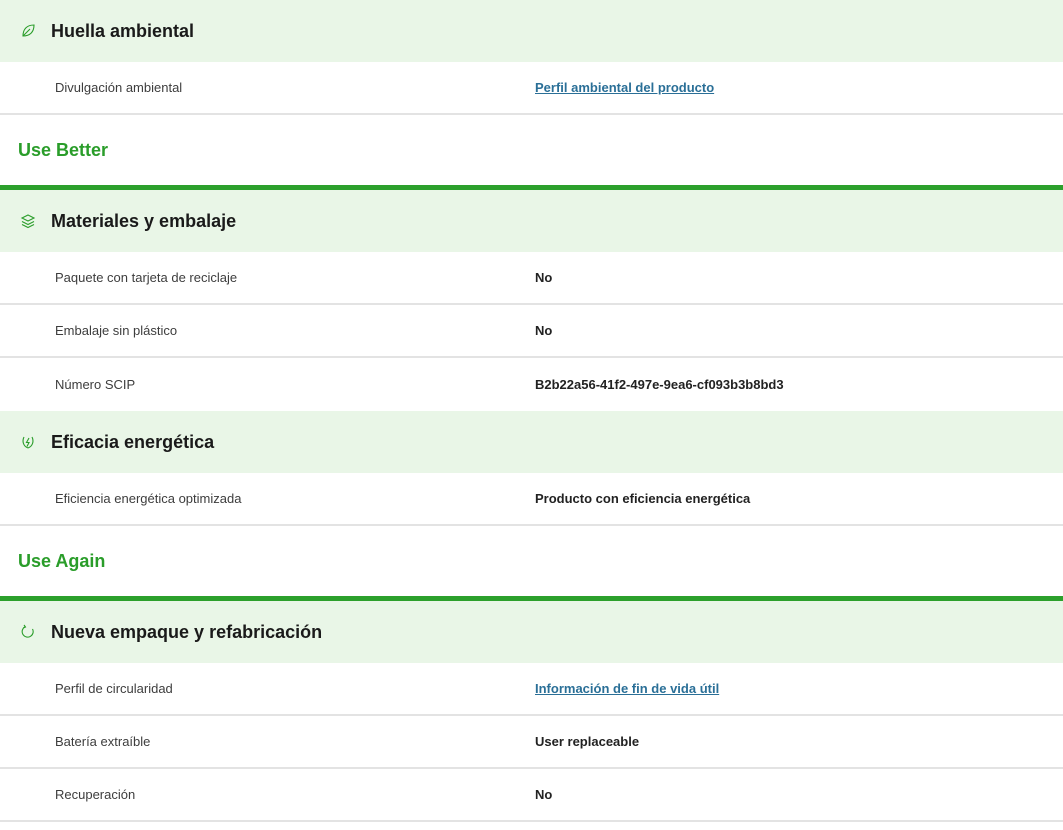  What do you see at coordinates (119, 87) in the screenshot?
I see `row-label: Divulgación ambiental` at bounding box center [119, 87].